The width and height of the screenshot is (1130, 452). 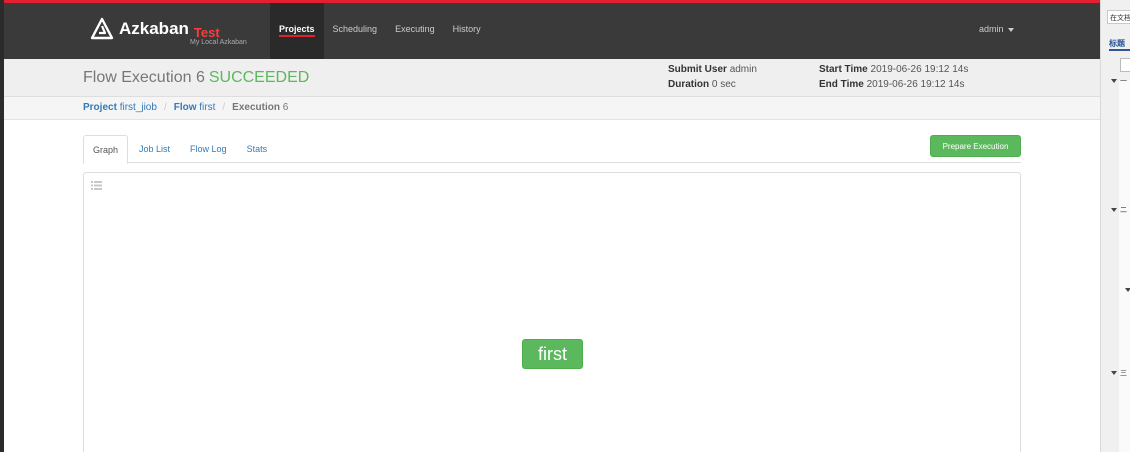 I want to click on breadcrumb-flow-label: Flow, so click(x=185, y=107).